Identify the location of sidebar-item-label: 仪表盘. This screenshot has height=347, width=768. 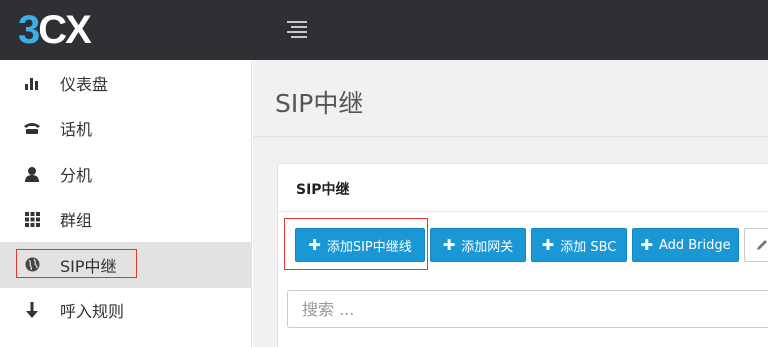
(84, 84).